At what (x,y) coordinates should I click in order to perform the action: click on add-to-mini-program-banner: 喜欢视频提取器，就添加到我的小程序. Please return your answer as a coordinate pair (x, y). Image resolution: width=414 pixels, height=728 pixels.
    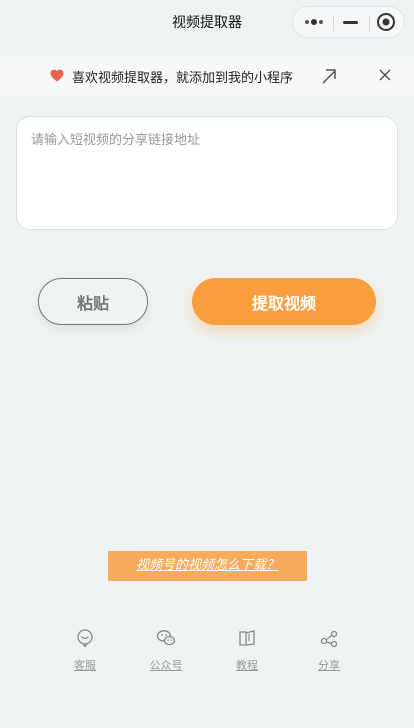
    Looking at the image, I should click on (207, 76).